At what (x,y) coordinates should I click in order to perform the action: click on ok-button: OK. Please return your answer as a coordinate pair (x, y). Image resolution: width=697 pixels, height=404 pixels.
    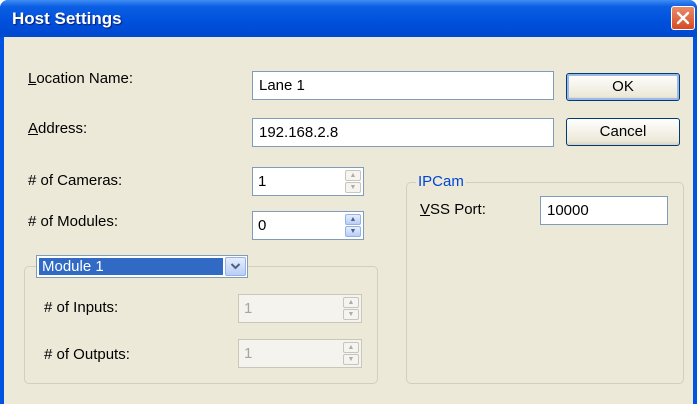
    Looking at the image, I should click on (623, 87).